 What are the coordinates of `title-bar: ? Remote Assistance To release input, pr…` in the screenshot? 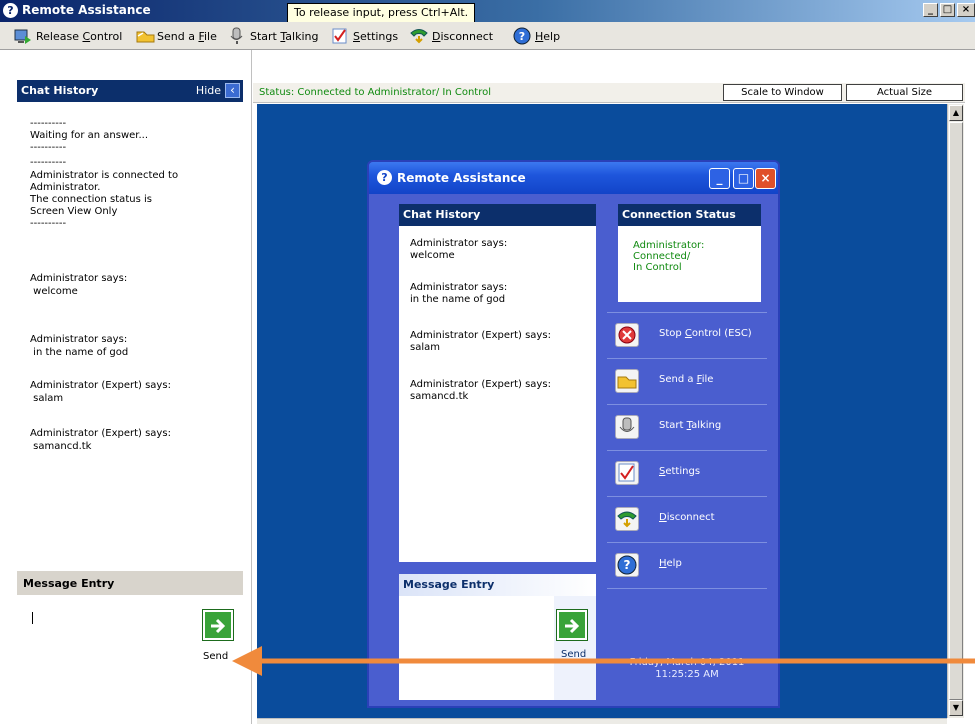 It's located at (487, 11).